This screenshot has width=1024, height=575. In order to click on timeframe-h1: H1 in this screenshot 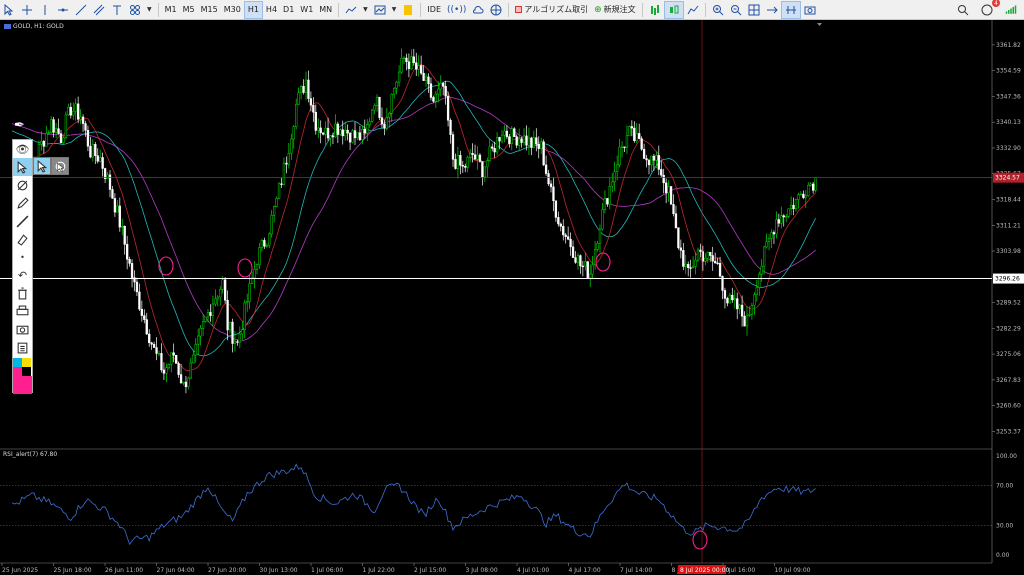, I will do `click(253, 9)`.